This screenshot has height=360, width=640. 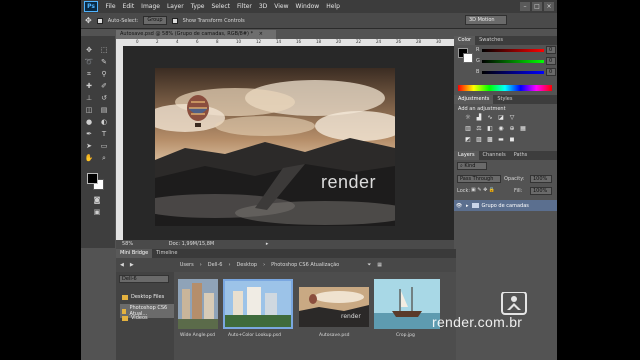 I want to click on path-select-icon: ➤, so click(x=89, y=146).